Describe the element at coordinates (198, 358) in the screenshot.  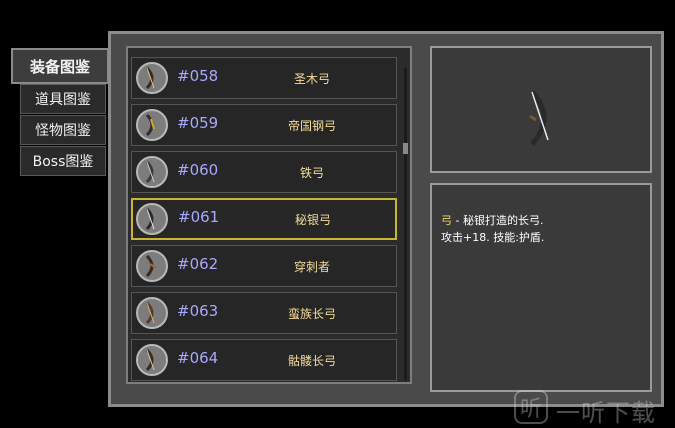
I see `item-number: #064` at that location.